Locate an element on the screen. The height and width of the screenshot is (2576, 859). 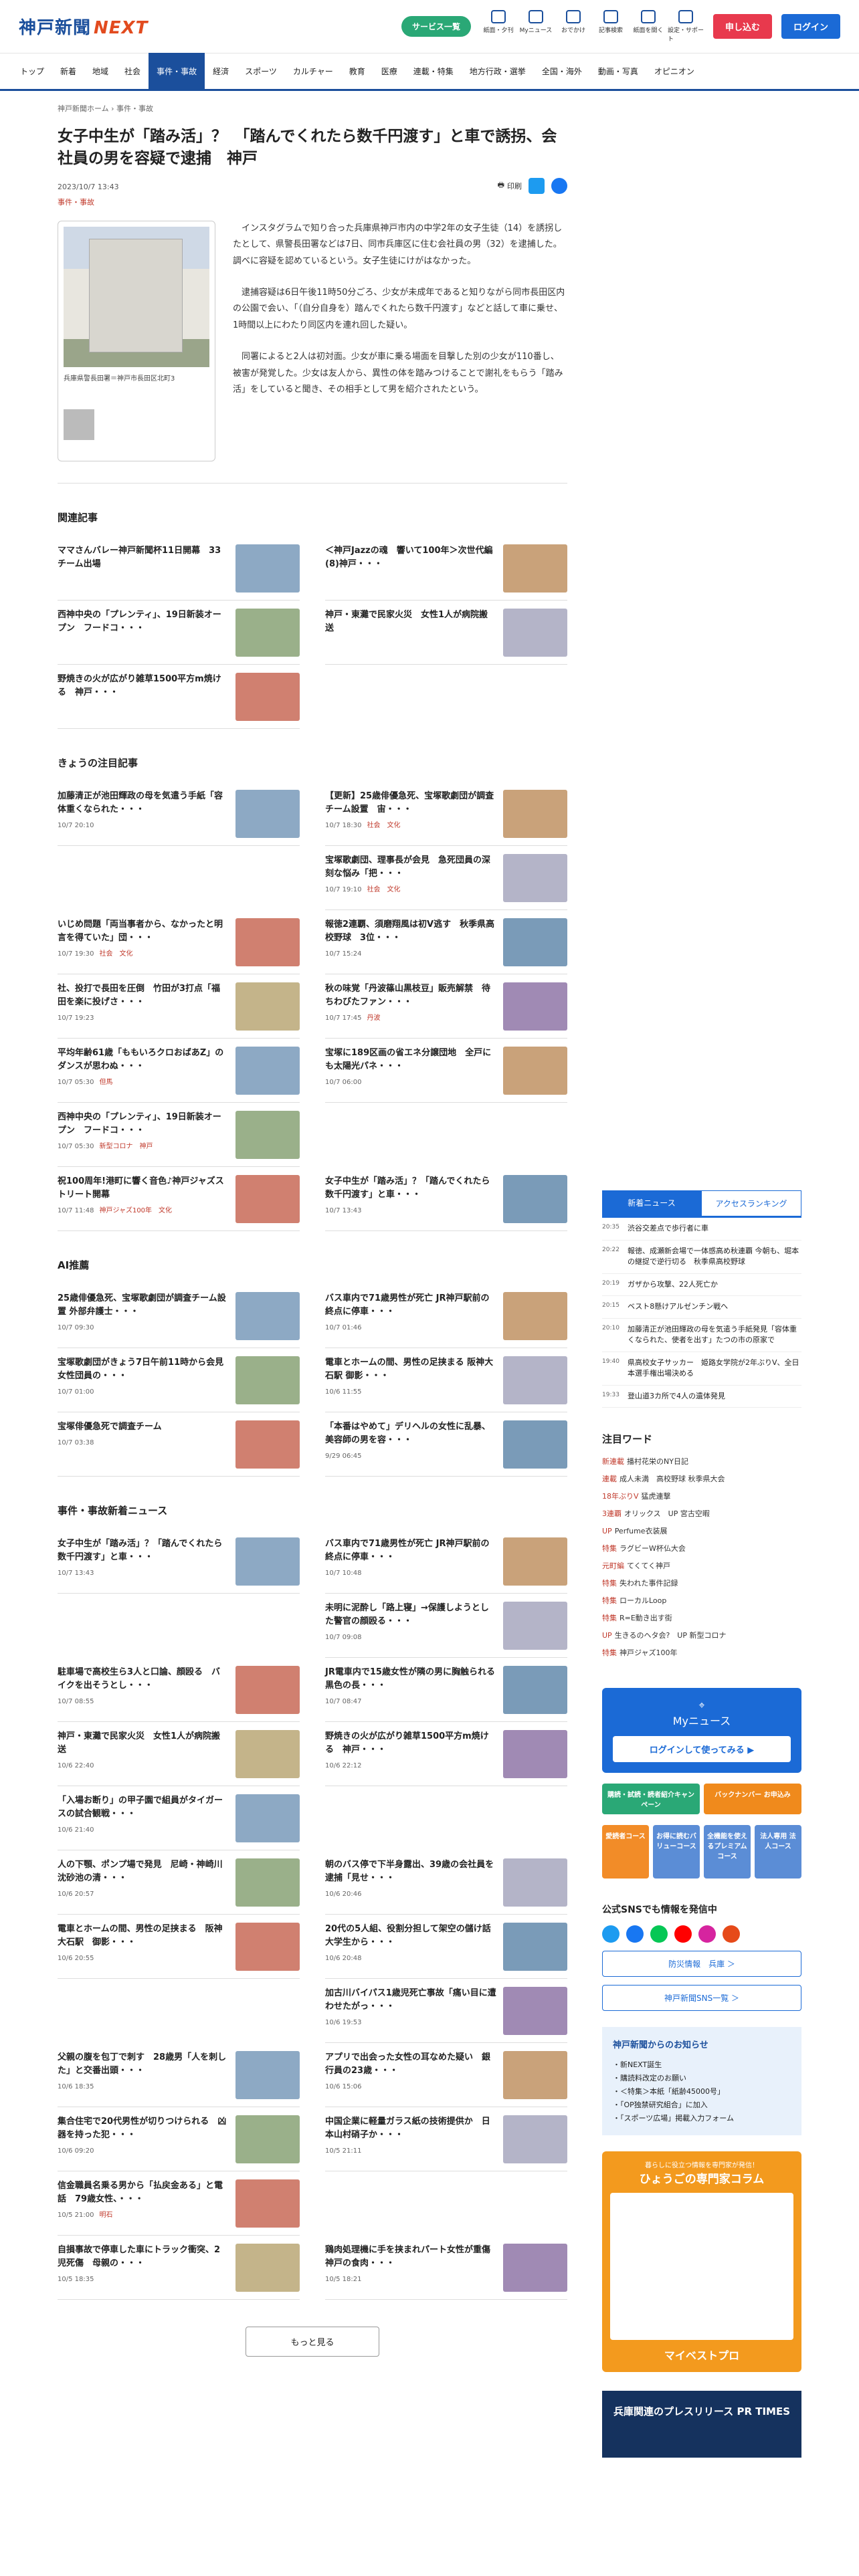
article-card: ＜神戸Jazzの魂 響いて100年＞次世代編(8)神戸・・・ is located at coordinates (446, 569).